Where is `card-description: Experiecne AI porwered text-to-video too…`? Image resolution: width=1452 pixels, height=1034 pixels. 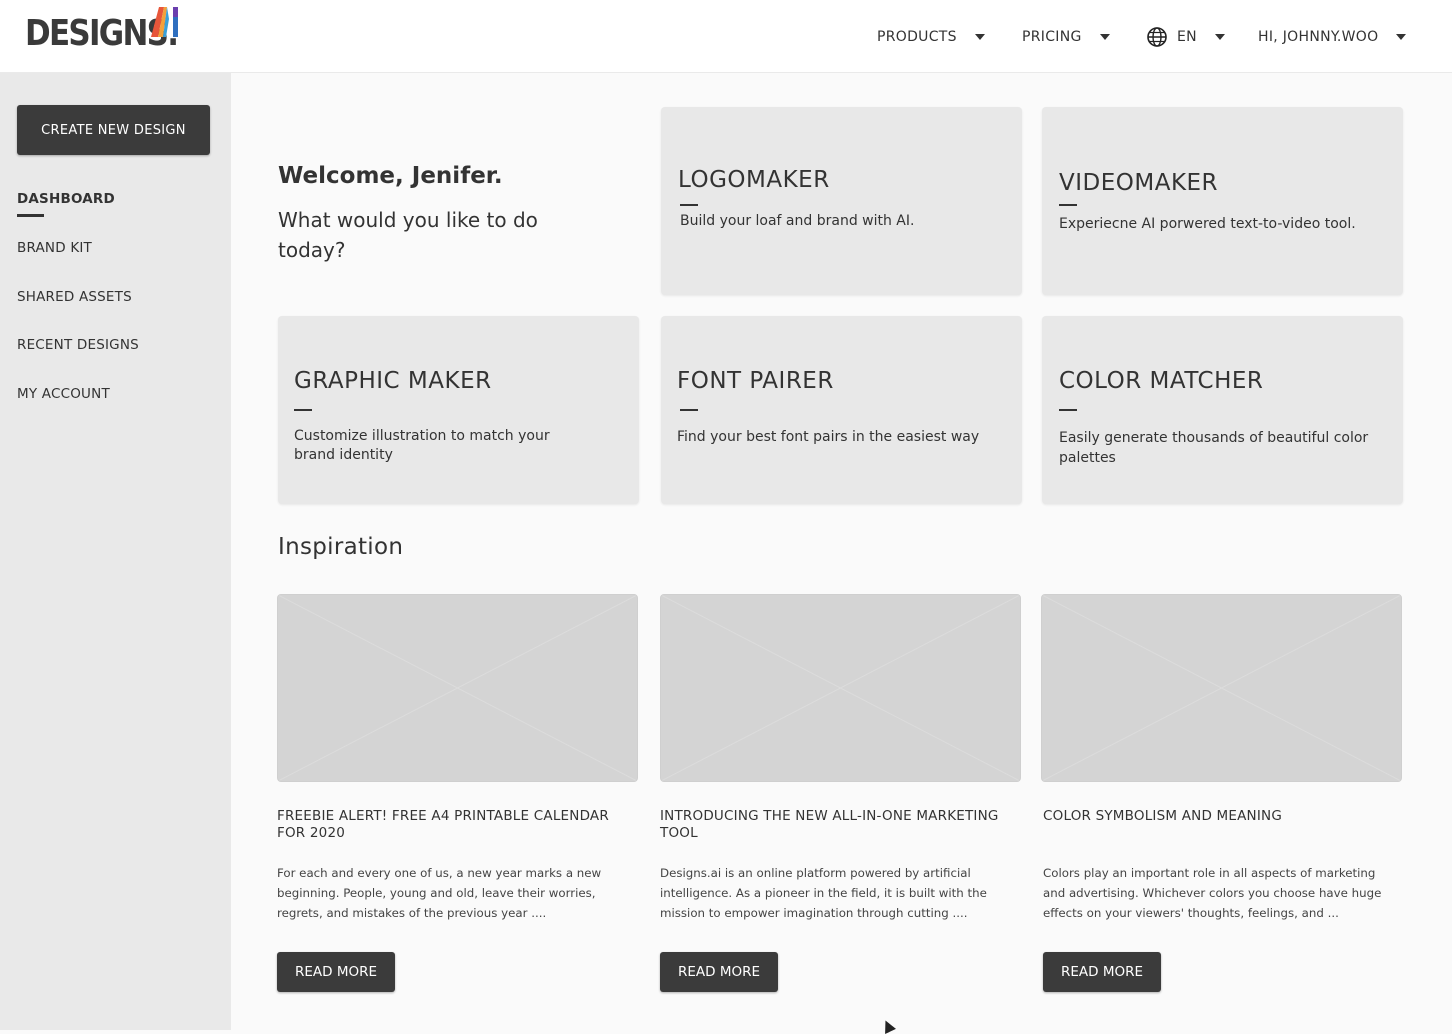 card-description: Experiecne AI porwered text-to-video too… is located at coordinates (1207, 224).